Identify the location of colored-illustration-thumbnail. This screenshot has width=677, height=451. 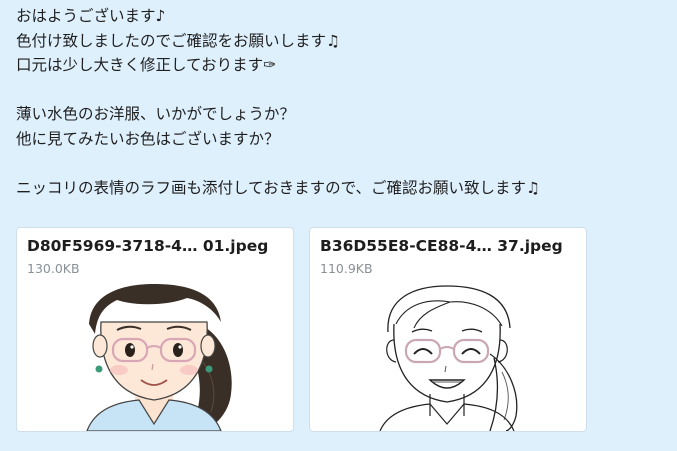
(159, 357).